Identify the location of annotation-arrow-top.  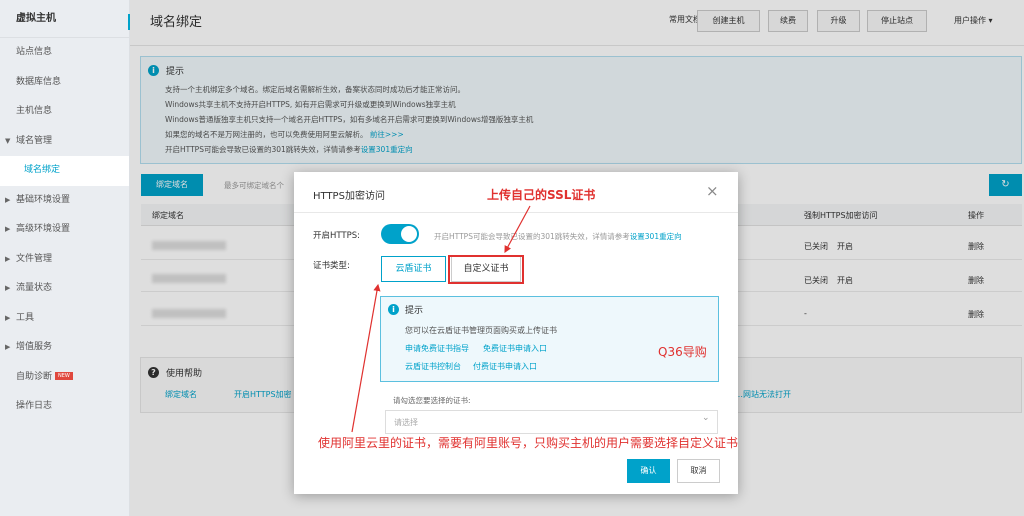
(517, 229).